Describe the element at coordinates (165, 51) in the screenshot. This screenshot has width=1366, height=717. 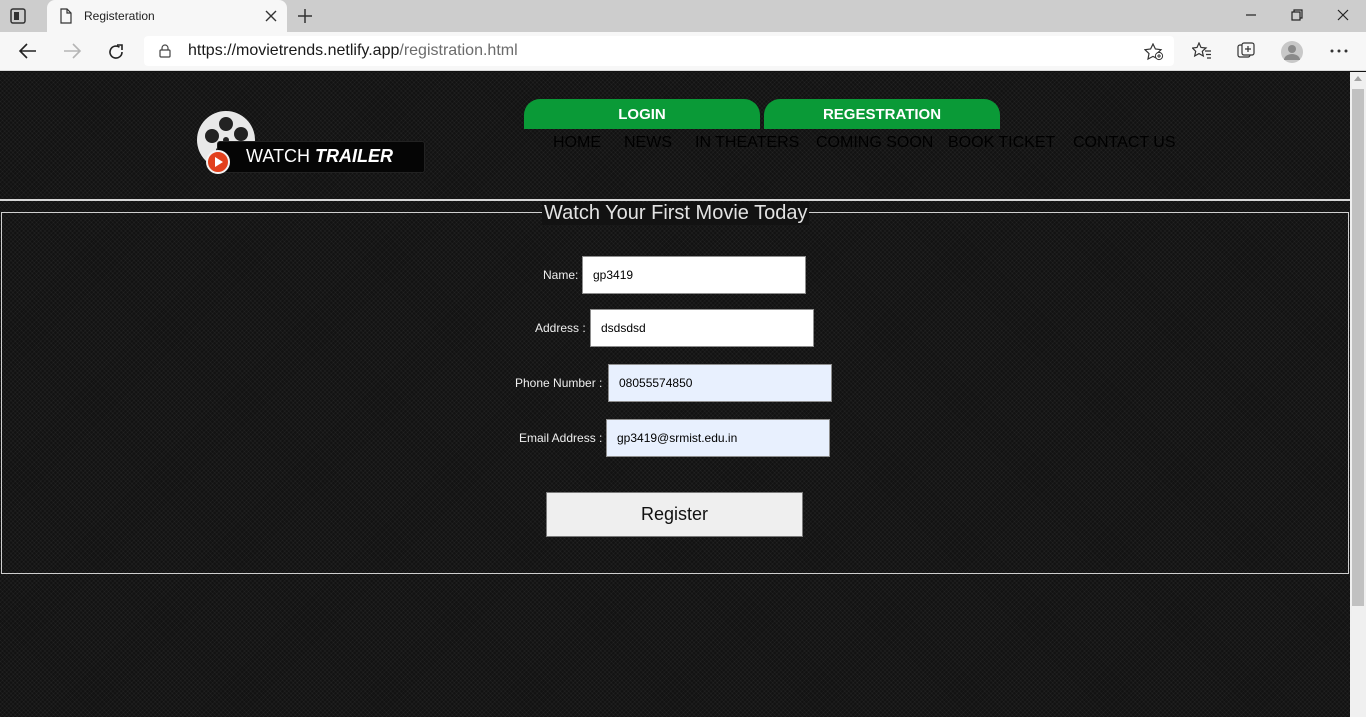
I see `lock-icon` at that location.